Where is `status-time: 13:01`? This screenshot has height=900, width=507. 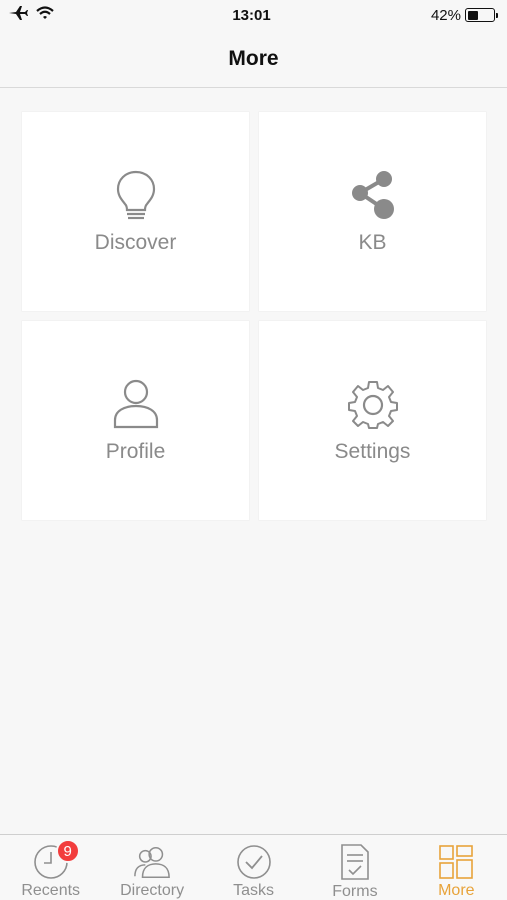
status-time: 13:01 is located at coordinates (251, 15).